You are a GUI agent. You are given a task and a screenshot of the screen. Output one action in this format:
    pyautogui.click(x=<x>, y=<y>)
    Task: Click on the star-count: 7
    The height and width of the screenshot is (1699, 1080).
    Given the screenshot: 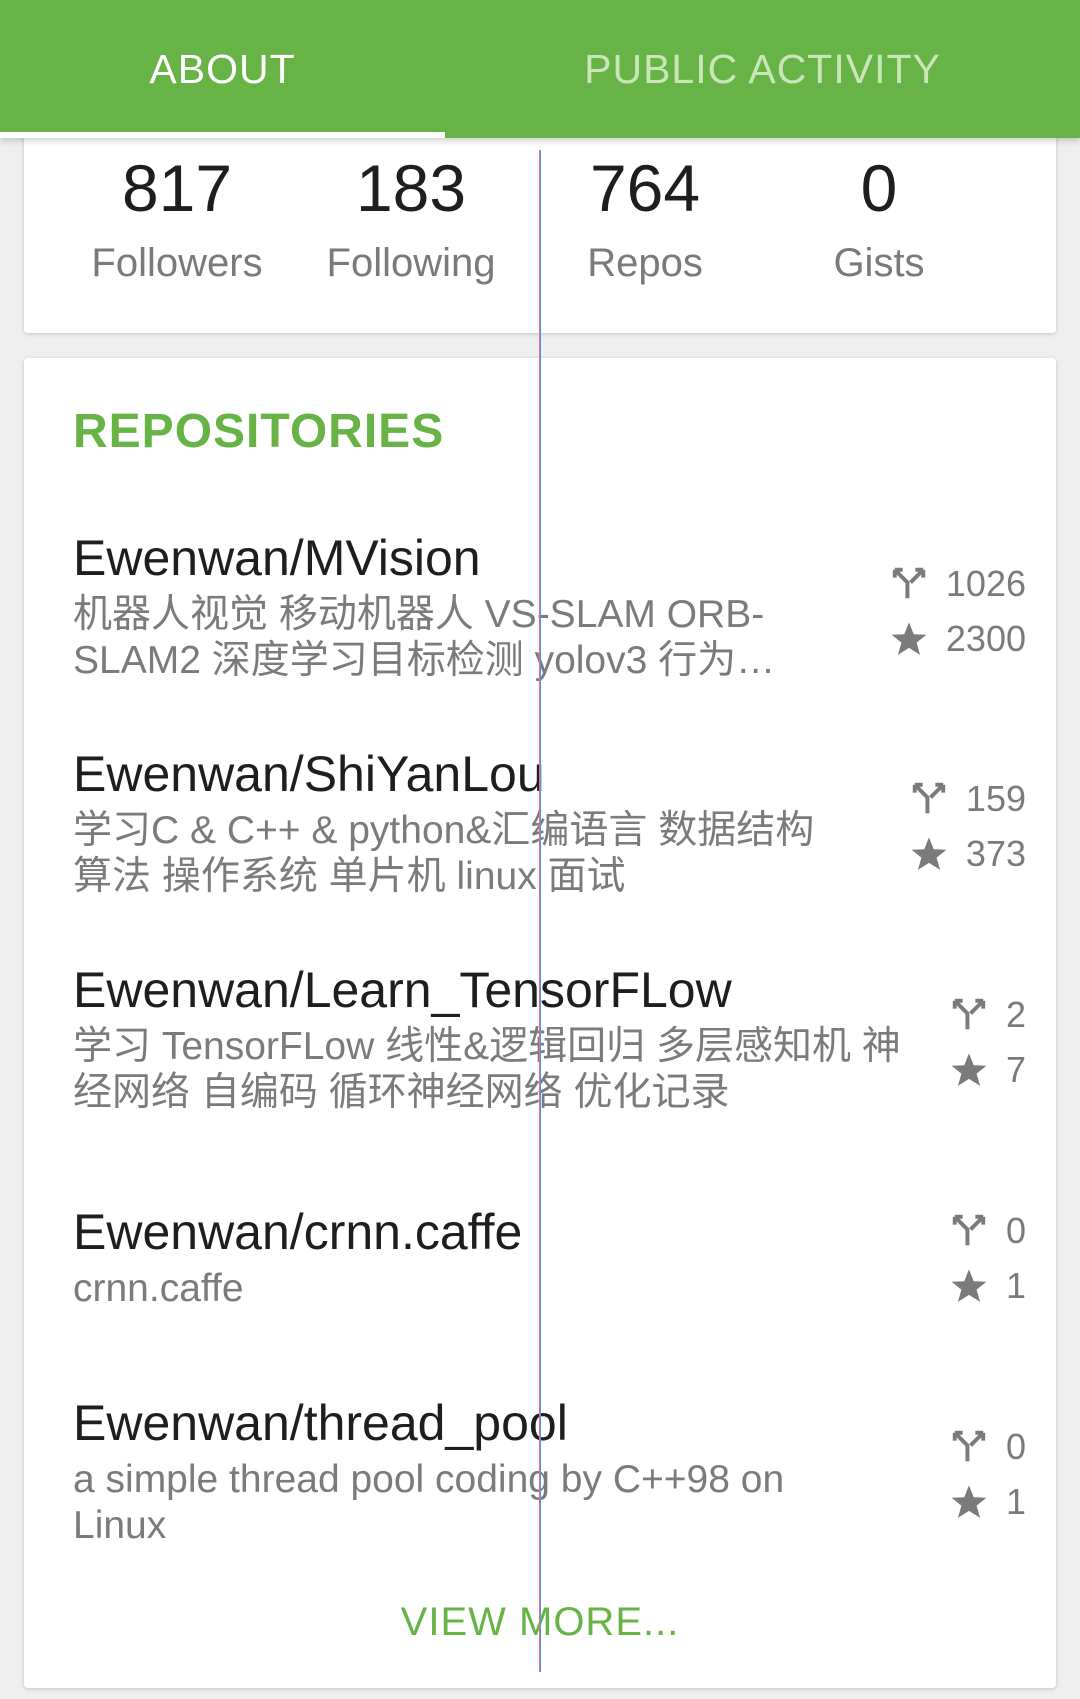 What is the action you would take?
    pyautogui.click(x=1015, y=1069)
    